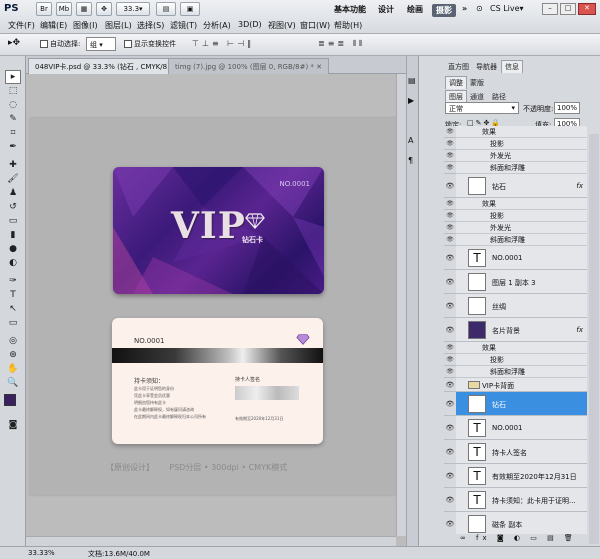  I want to click on canvas-horizontal-scrollbar, so click(211, 541).